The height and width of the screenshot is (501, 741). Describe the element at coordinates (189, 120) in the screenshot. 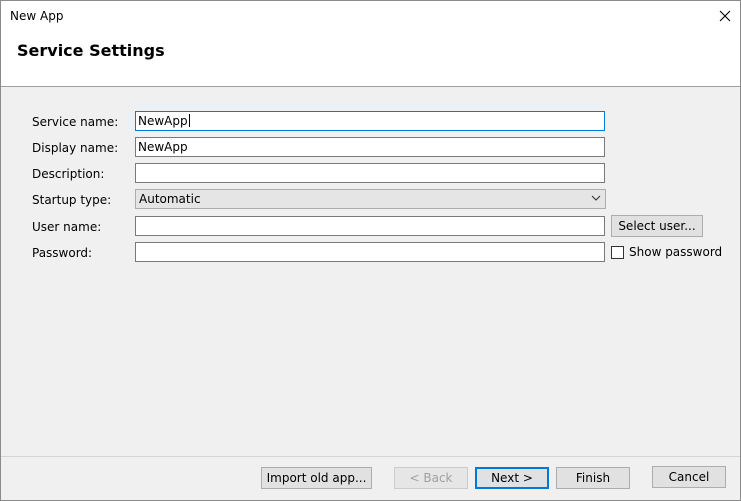

I see `text-caret` at that location.